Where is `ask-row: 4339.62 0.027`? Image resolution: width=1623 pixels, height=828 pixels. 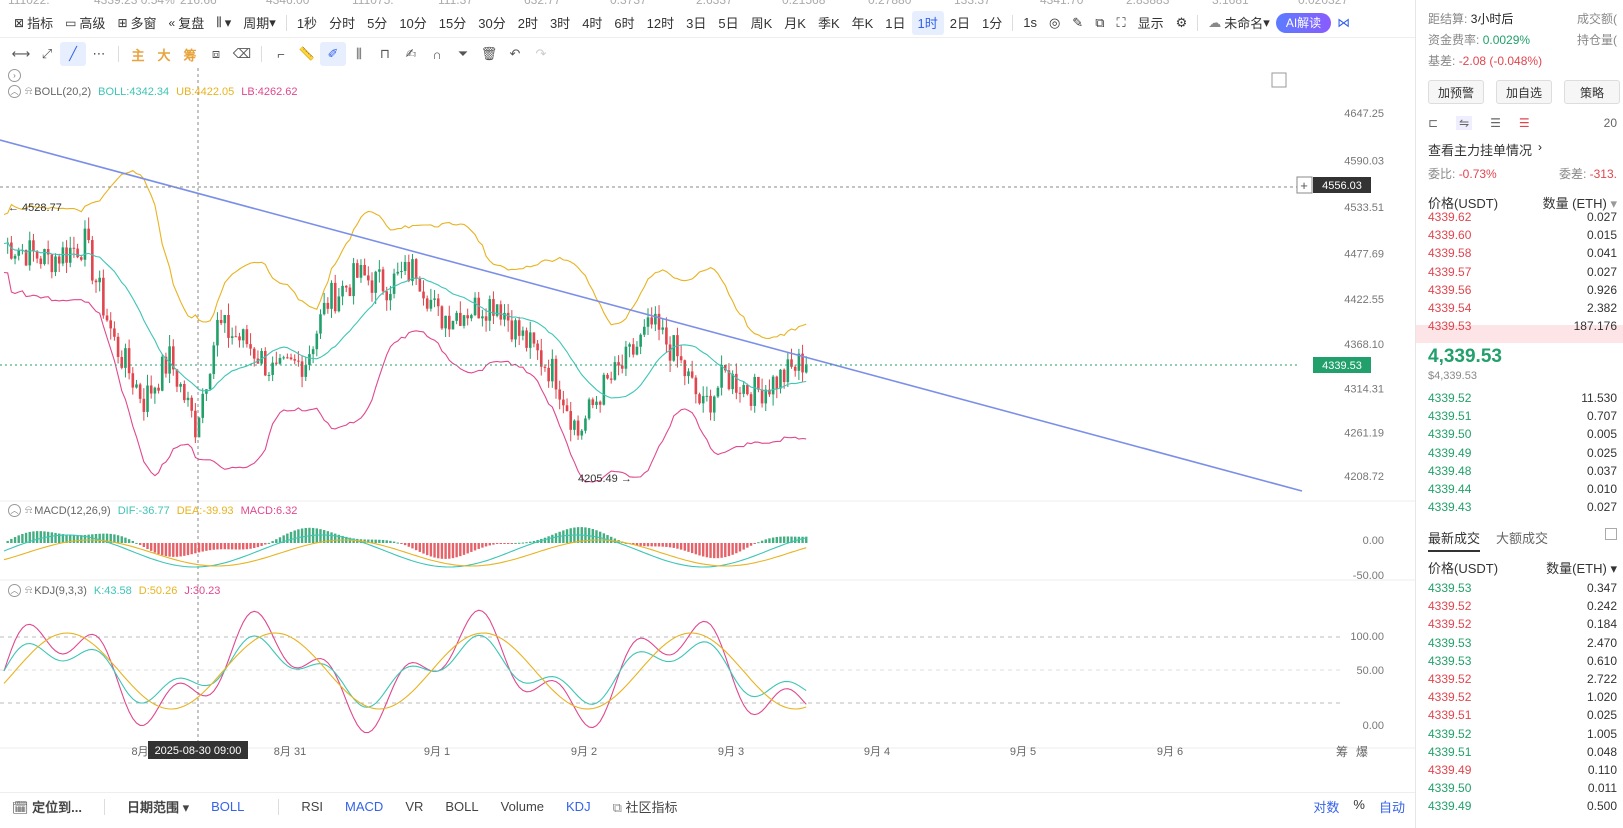
ask-row: 4339.62 0.027 is located at coordinates (1522, 217).